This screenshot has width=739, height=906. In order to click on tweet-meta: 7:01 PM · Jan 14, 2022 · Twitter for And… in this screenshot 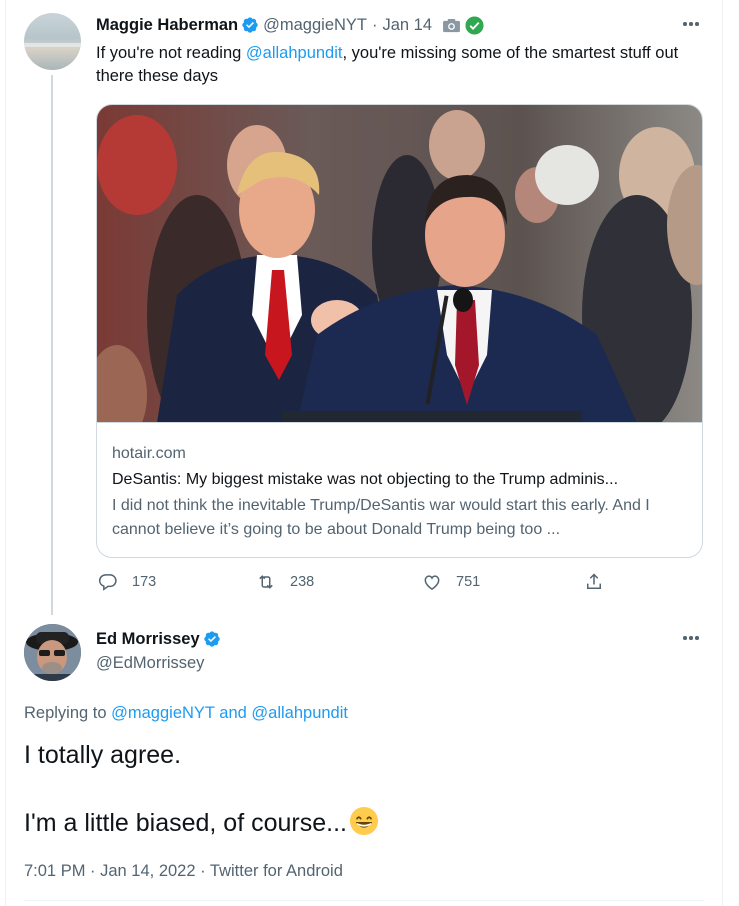, I will do `click(183, 871)`.